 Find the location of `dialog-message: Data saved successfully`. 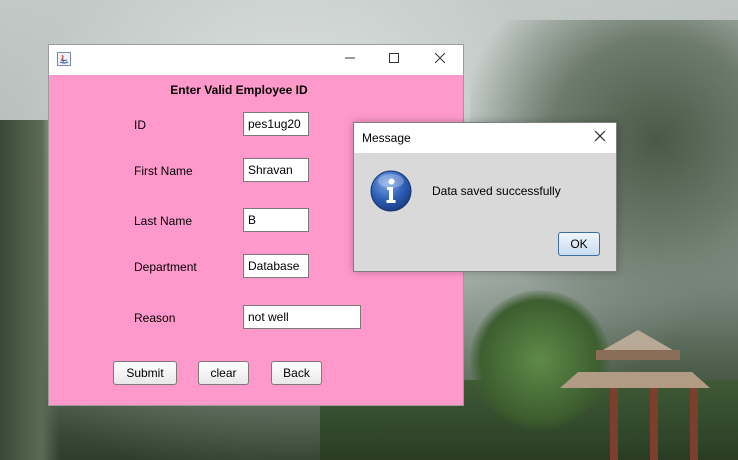

dialog-message: Data saved successfully is located at coordinates (496, 191).